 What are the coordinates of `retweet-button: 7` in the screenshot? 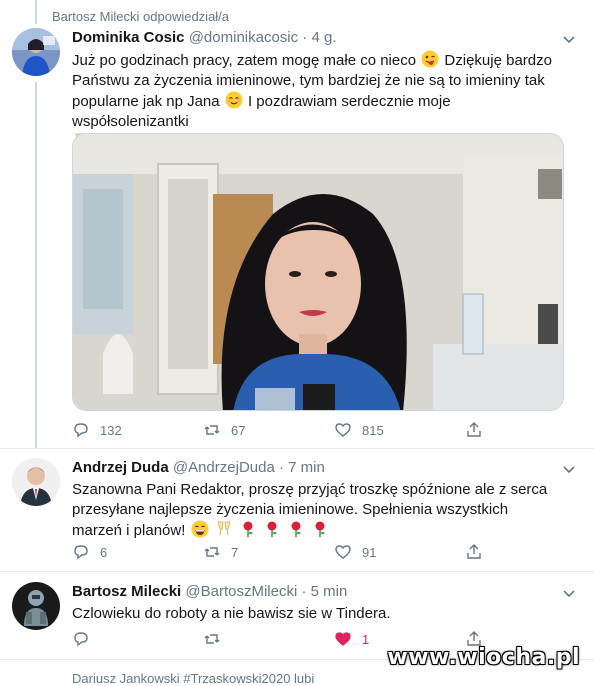 It's located at (268, 552).